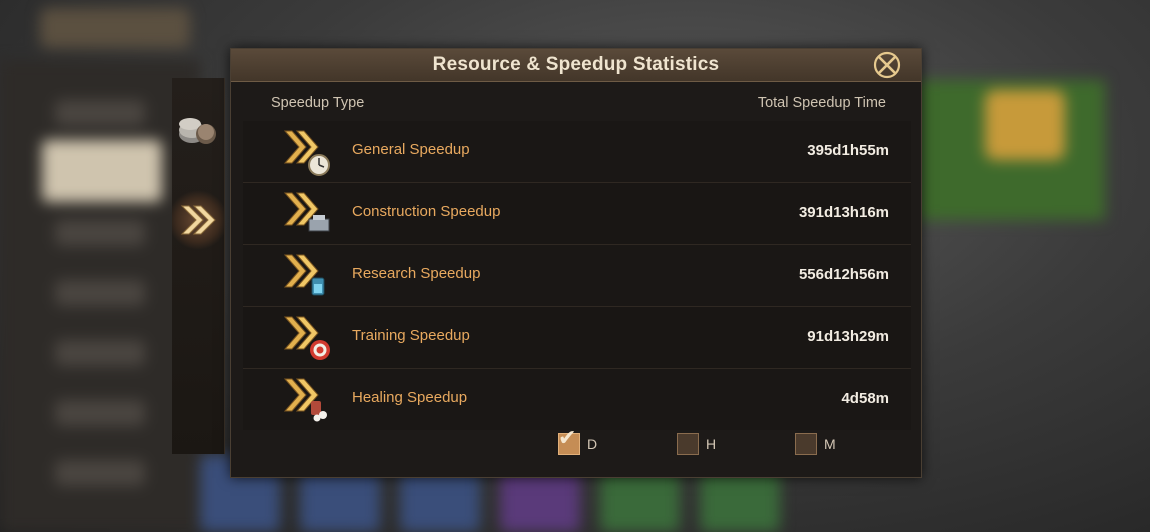 This screenshot has width=1150, height=532. Describe the element at coordinates (848, 150) in the screenshot. I see `speedup-time-value: 395d1h55m` at that location.